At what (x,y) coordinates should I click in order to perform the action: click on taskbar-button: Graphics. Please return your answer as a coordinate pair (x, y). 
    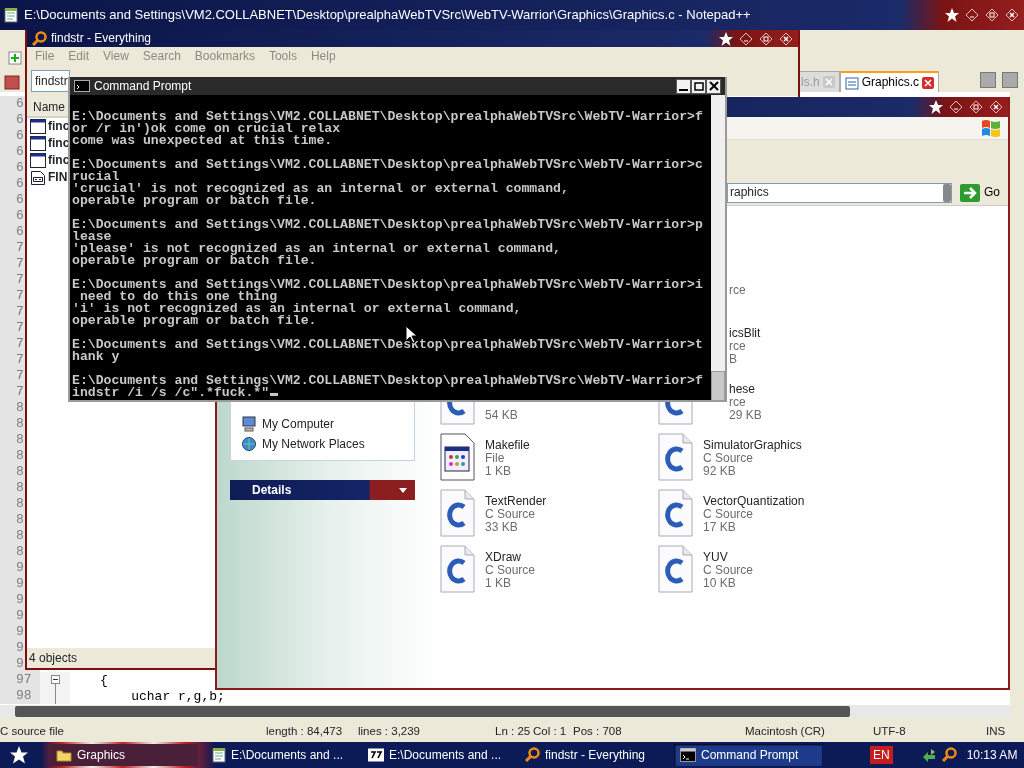
    Looking at the image, I should click on (124, 755).